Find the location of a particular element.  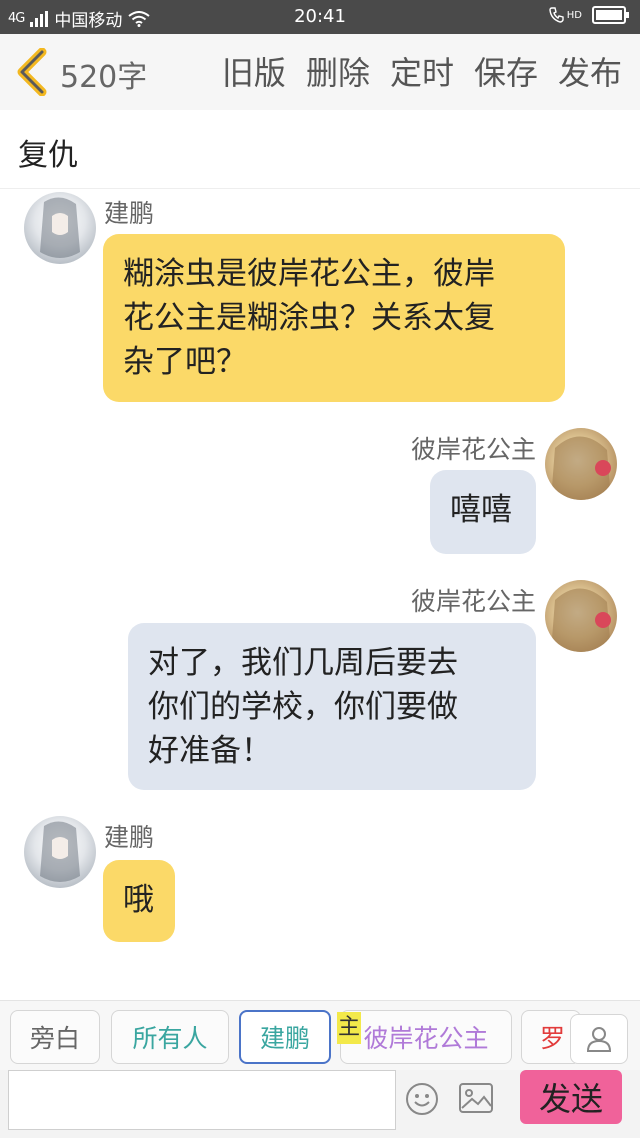

message-line: 糊涂虫是彼岸花公主，彼岸 is located at coordinates (309, 274).